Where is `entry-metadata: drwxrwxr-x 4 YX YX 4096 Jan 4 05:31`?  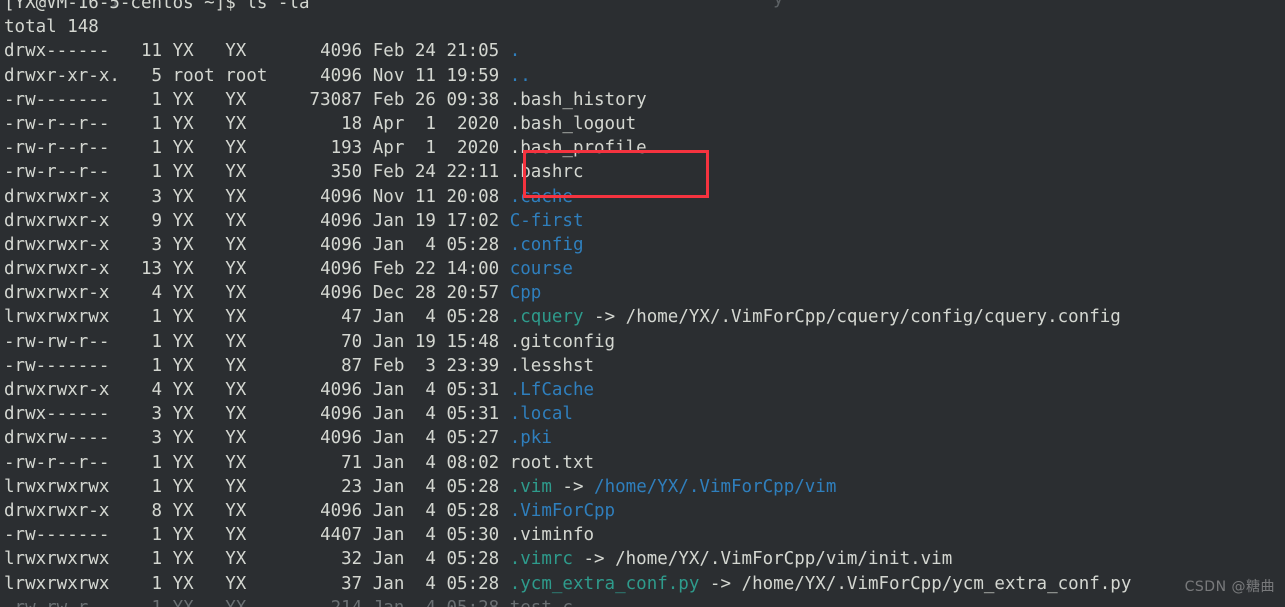 entry-metadata: drwxrwxr-x 4 YX YX 4096 Jan 4 05:31 is located at coordinates (257, 390).